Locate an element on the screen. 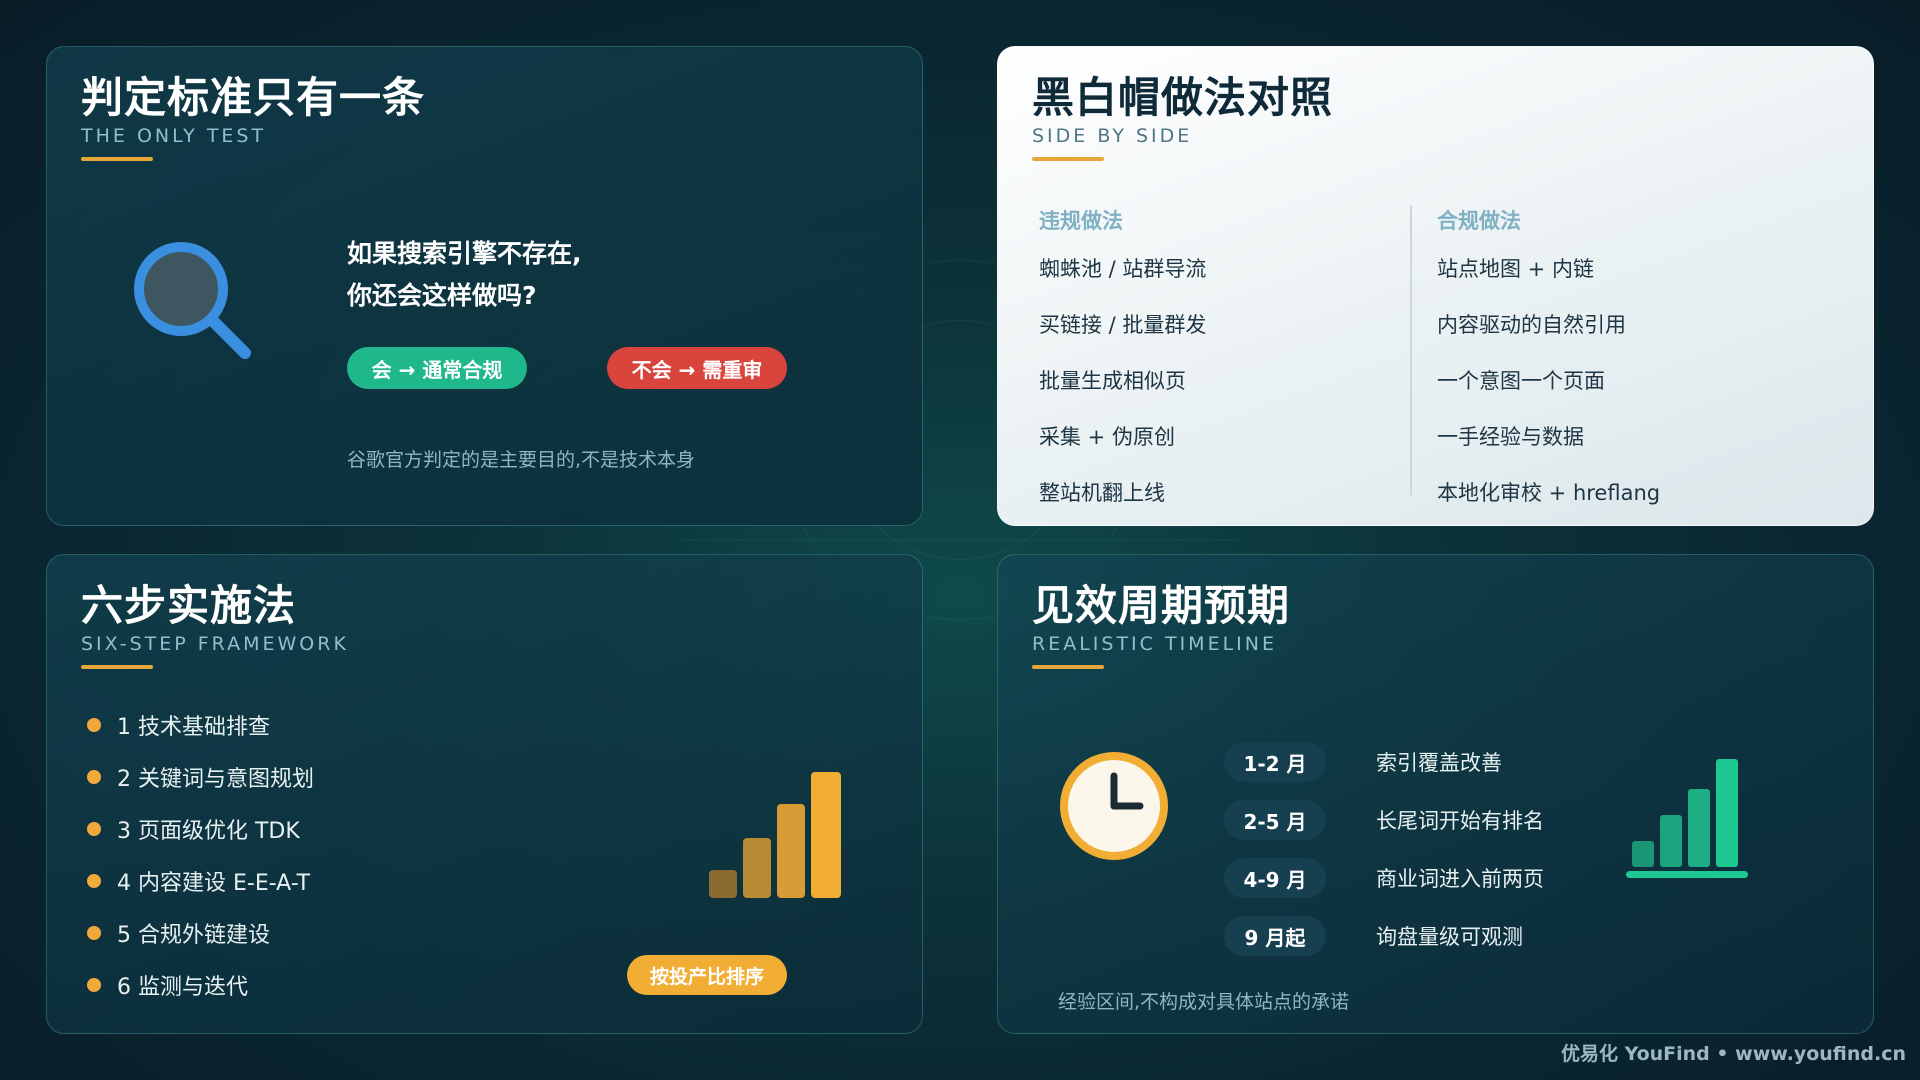 The height and width of the screenshot is (1080, 1920). compliant-item: 本地化审校 + hreflang is located at coordinates (1549, 493).